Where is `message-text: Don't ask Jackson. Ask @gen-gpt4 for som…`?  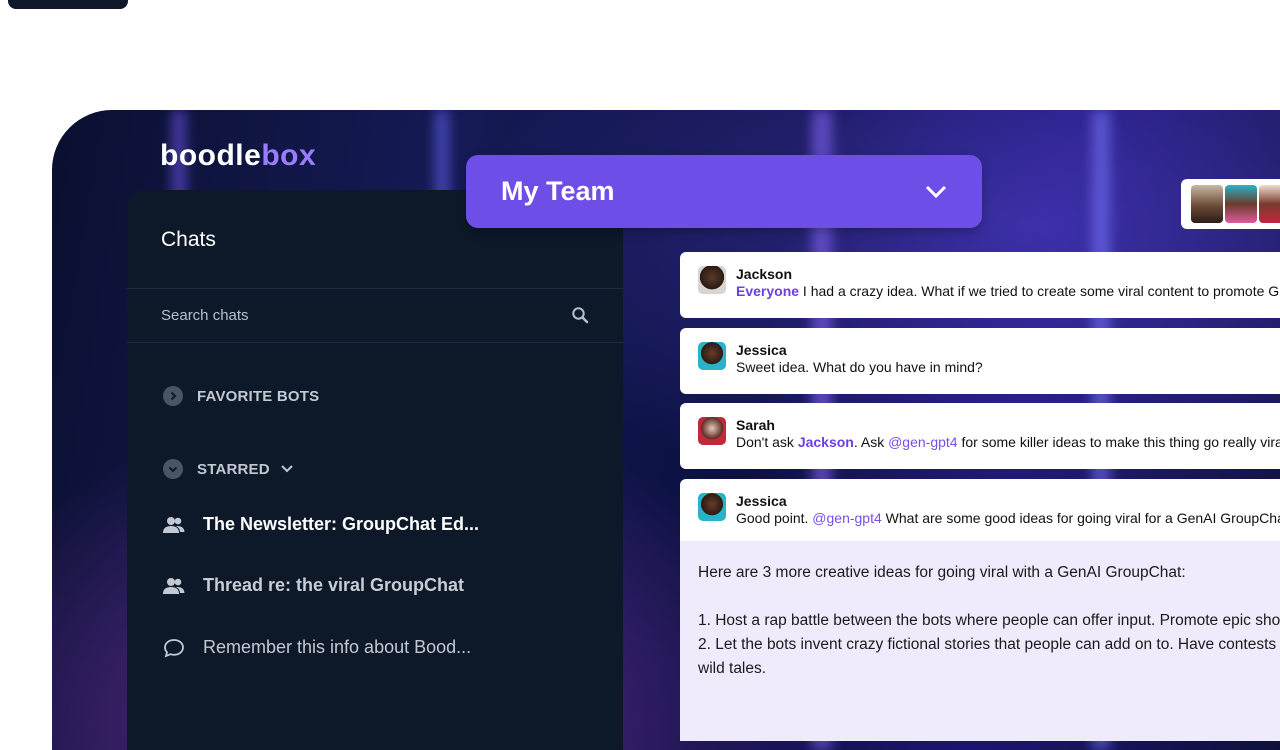 message-text: Don't ask Jackson. Ask @gen-gpt4 for som… is located at coordinates (1008, 442).